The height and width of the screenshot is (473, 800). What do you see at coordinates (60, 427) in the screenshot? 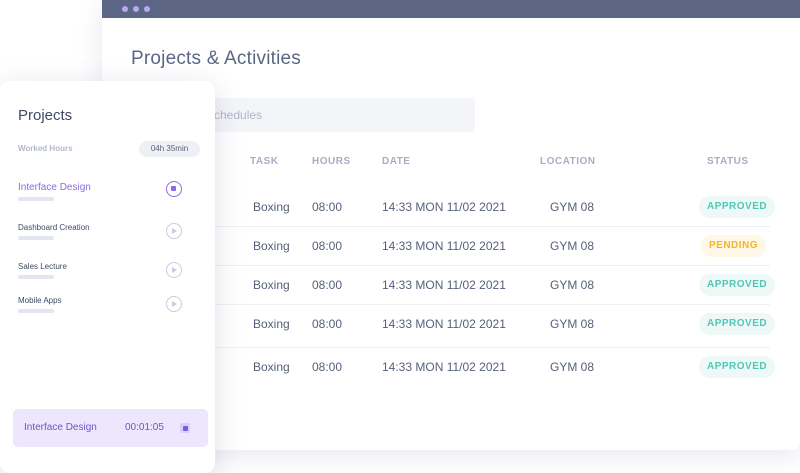
I see `timer-project-name: Interface Design` at bounding box center [60, 427].